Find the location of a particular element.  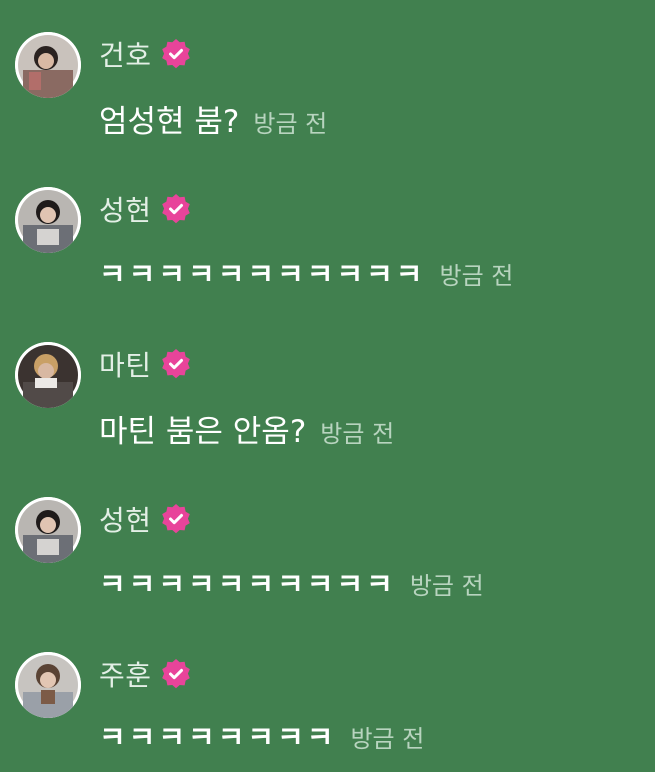

sender-name: 주훈 is located at coordinates (125, 674).